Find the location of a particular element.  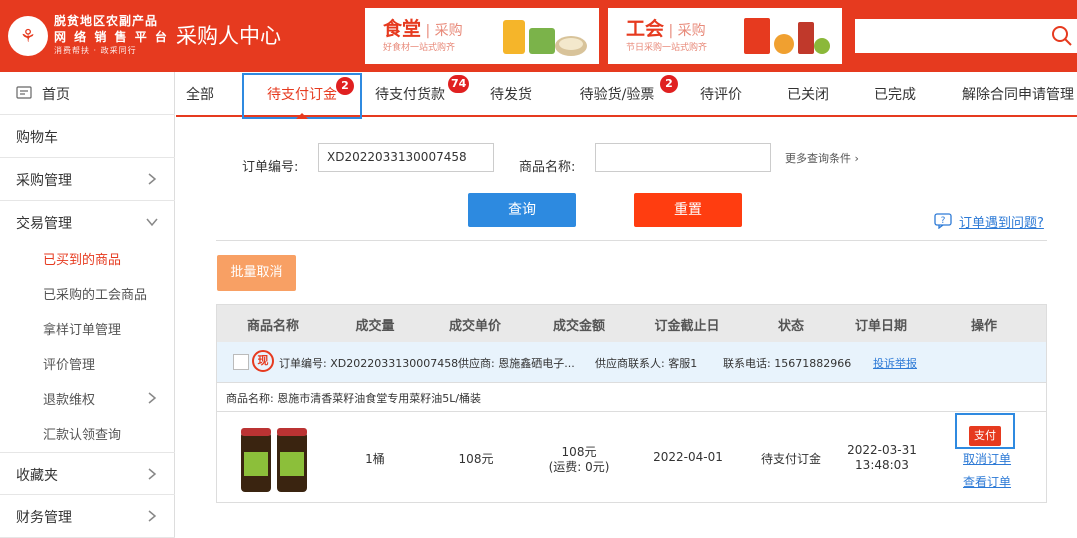

sidebar-sub-remittance: 汇款认领查询 is located at coordinates (87, 432).